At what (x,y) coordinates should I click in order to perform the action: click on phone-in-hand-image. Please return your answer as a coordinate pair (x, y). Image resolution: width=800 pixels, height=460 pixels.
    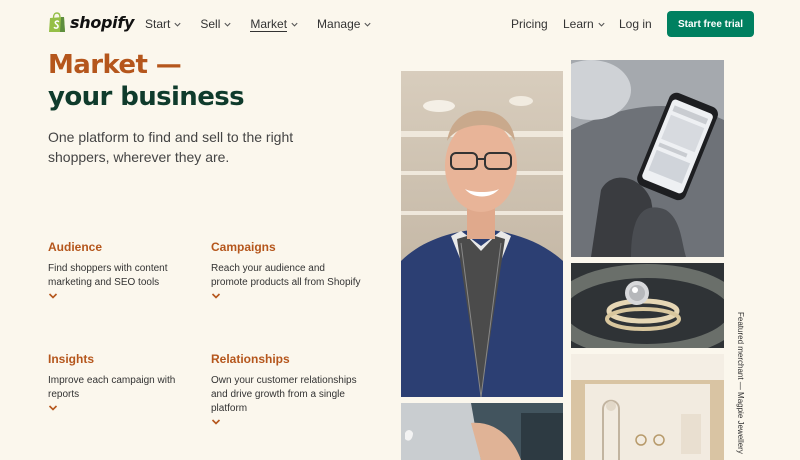
    Looking at the image, I should click on (647, 158).